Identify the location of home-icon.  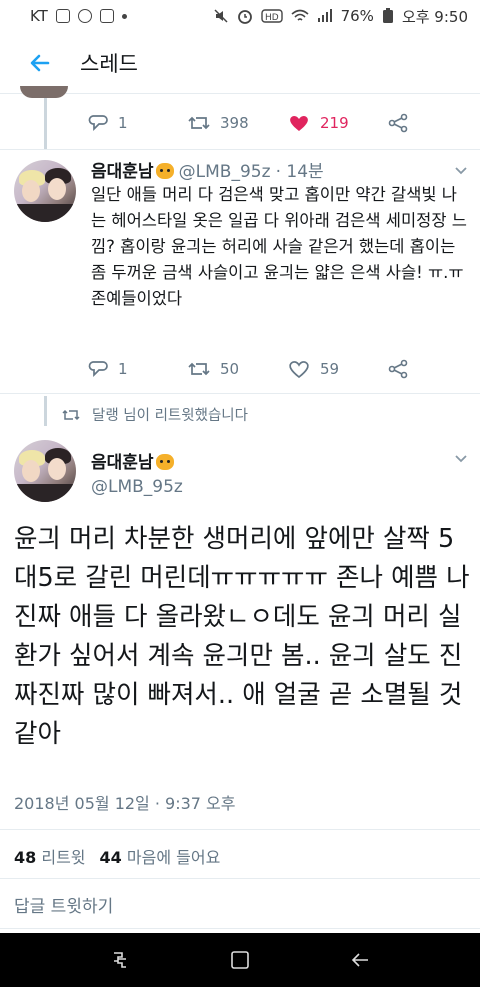
(240, 960).